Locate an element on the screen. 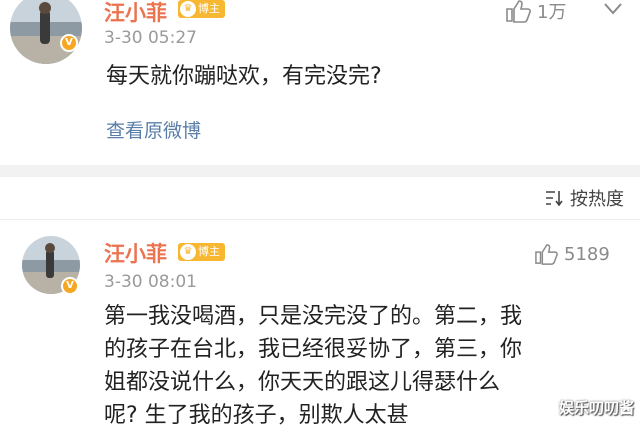 The width and height of the screenshot is (640, 432). sort-icon is located at coordinates (554, 199).